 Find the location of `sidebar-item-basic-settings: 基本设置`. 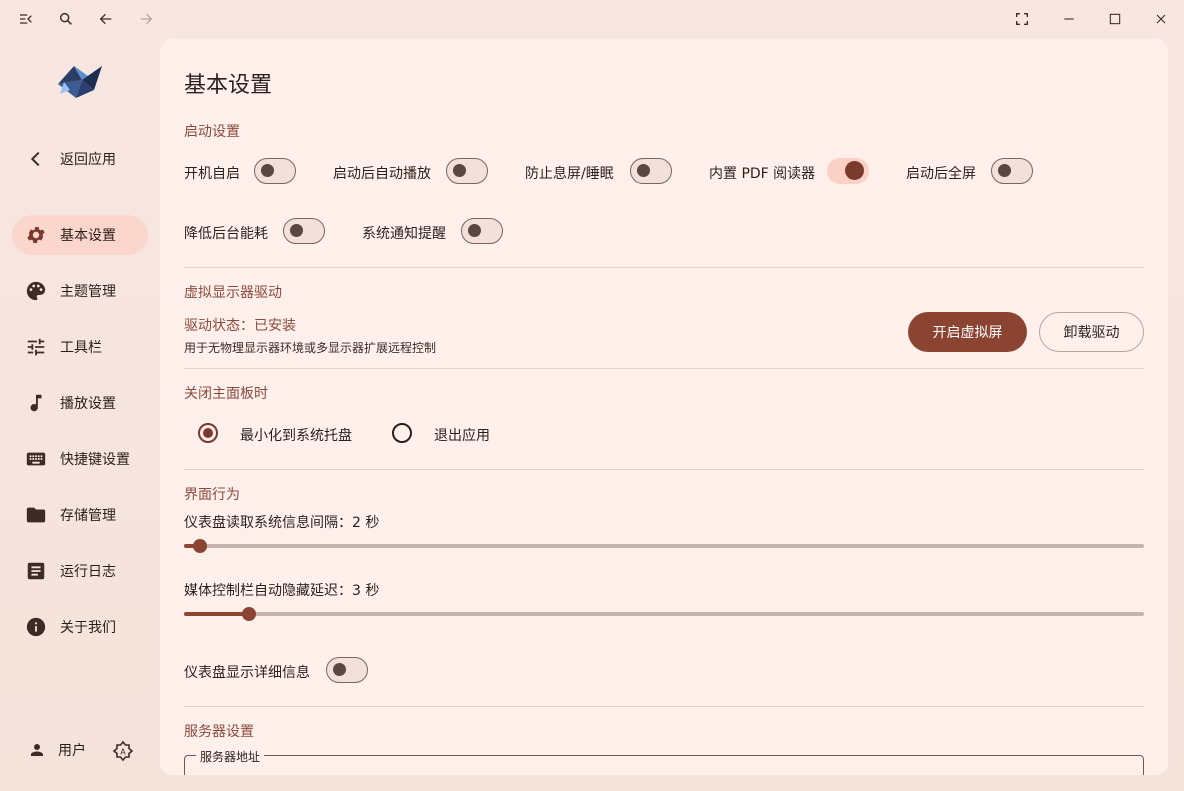

sidebar-item-basic-settings: 基本设置 is located at coordinates (80, 235).